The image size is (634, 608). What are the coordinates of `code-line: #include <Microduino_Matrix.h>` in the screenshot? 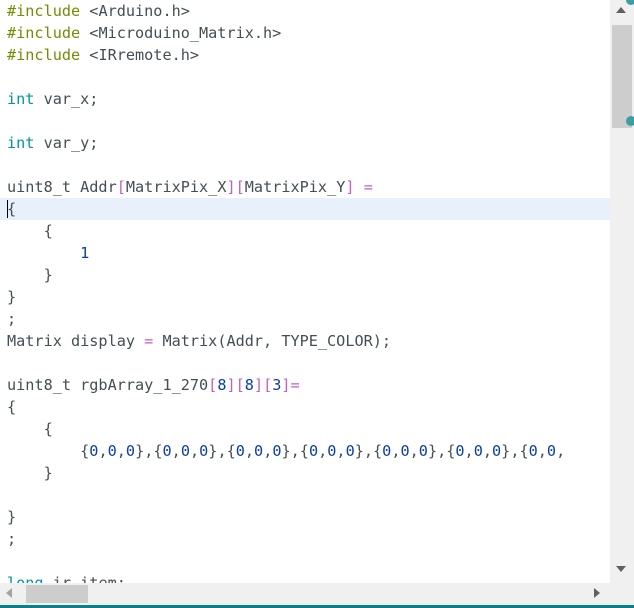 It's located at (144, 33).